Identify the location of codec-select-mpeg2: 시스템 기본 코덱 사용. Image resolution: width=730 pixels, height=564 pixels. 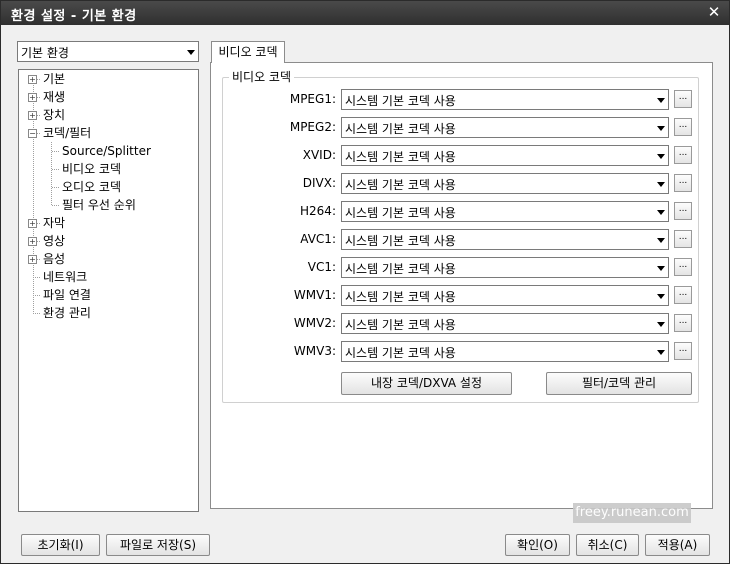
(505, 127).